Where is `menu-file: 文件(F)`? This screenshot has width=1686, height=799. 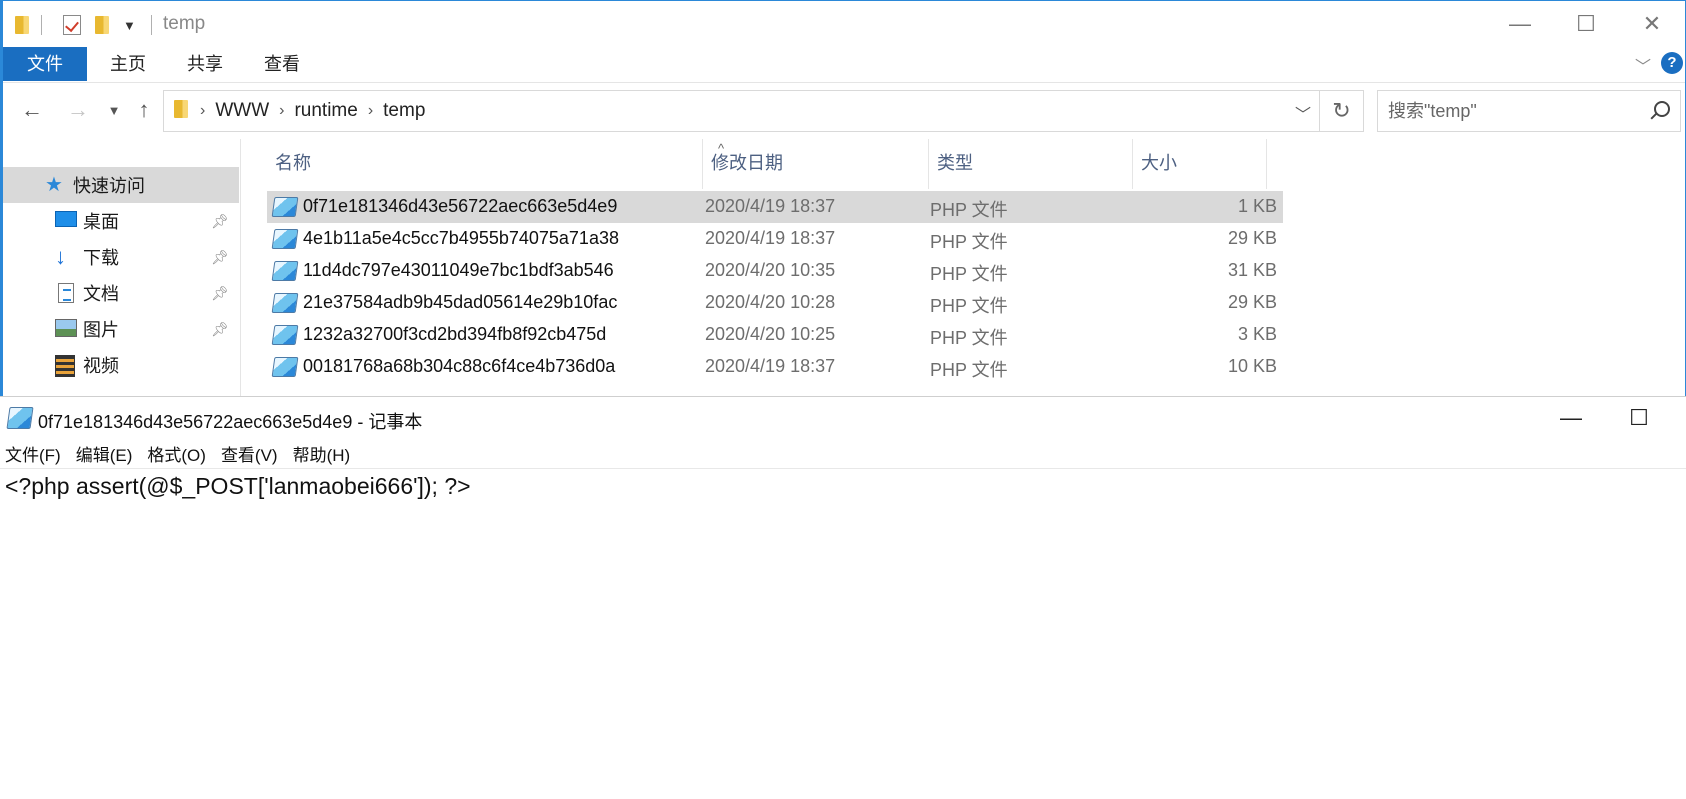 menu-file: 文件(F) is located at coordinates (33, 453).